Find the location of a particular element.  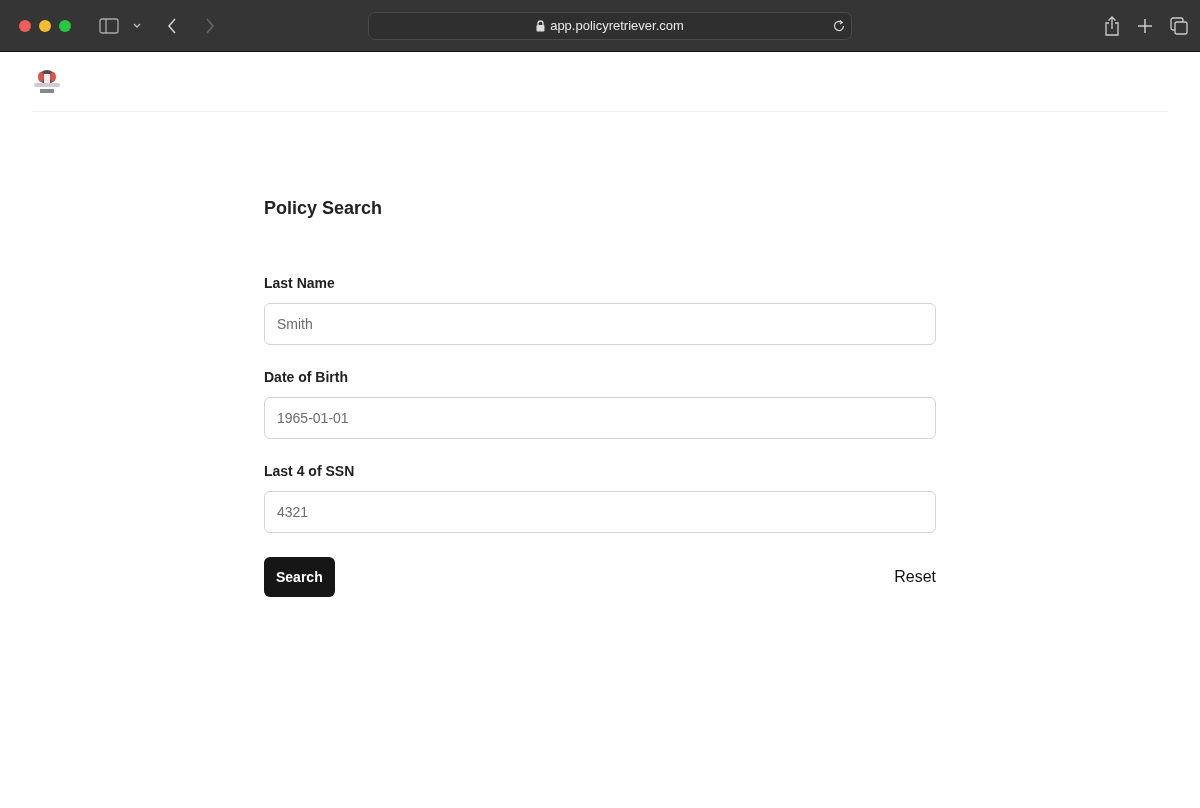

input-field: 4321 is located at coordinates (600, 512).